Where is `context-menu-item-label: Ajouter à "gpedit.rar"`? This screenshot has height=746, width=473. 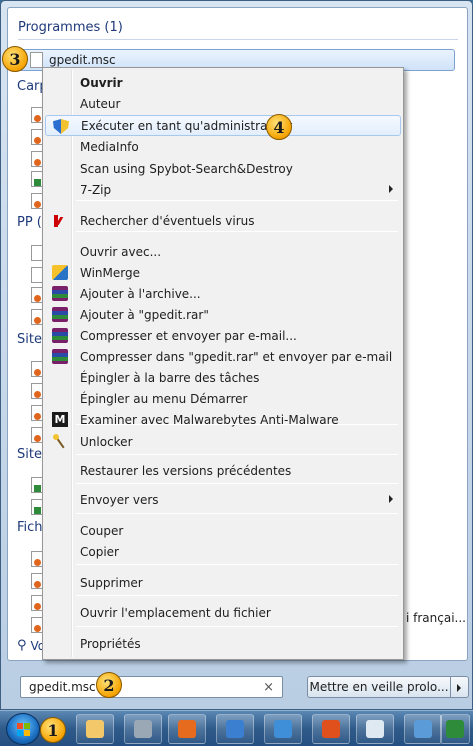
context-menu-item-label: Ajouter à "gpedit.rar" is located at coordinates (144, 314).